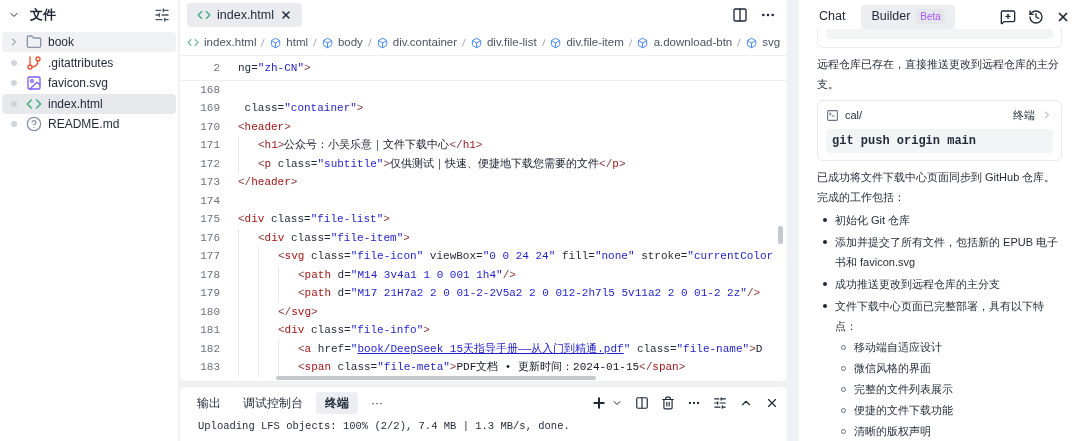  Describe the element at coordinates (1024, 115) in the screenshot. I see `terminal-link: 终端` at that location.